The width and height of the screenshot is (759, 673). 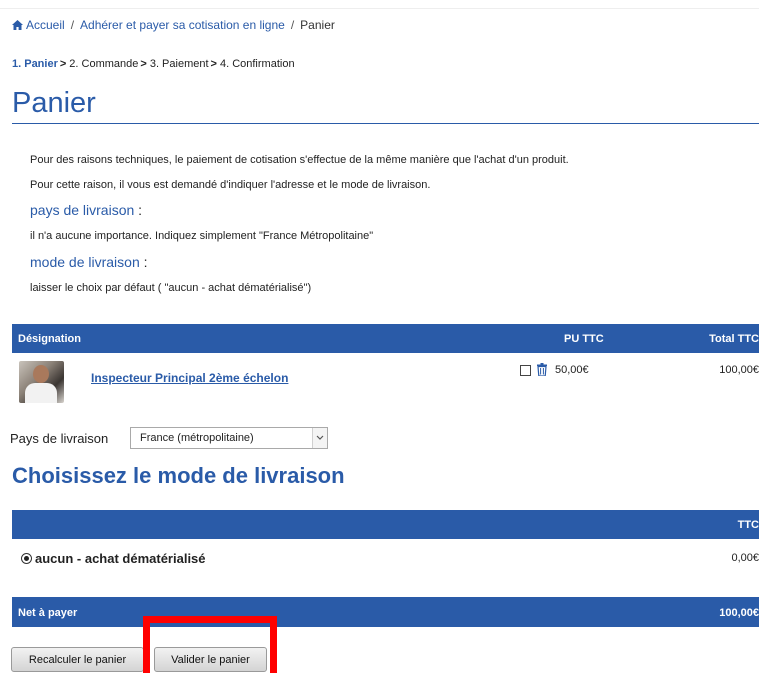 I want to click on country-subheading: pays de livraison :, so click(x=86, y=210).